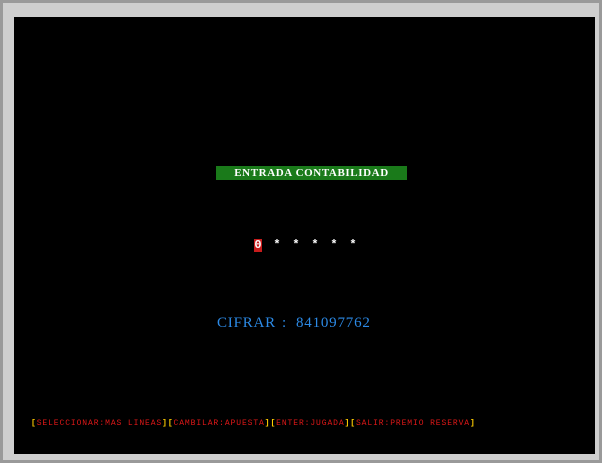 The image size is (602, 463). I want to click on cipher-readout: CIFRAR : 841097762, so click(294, 323).